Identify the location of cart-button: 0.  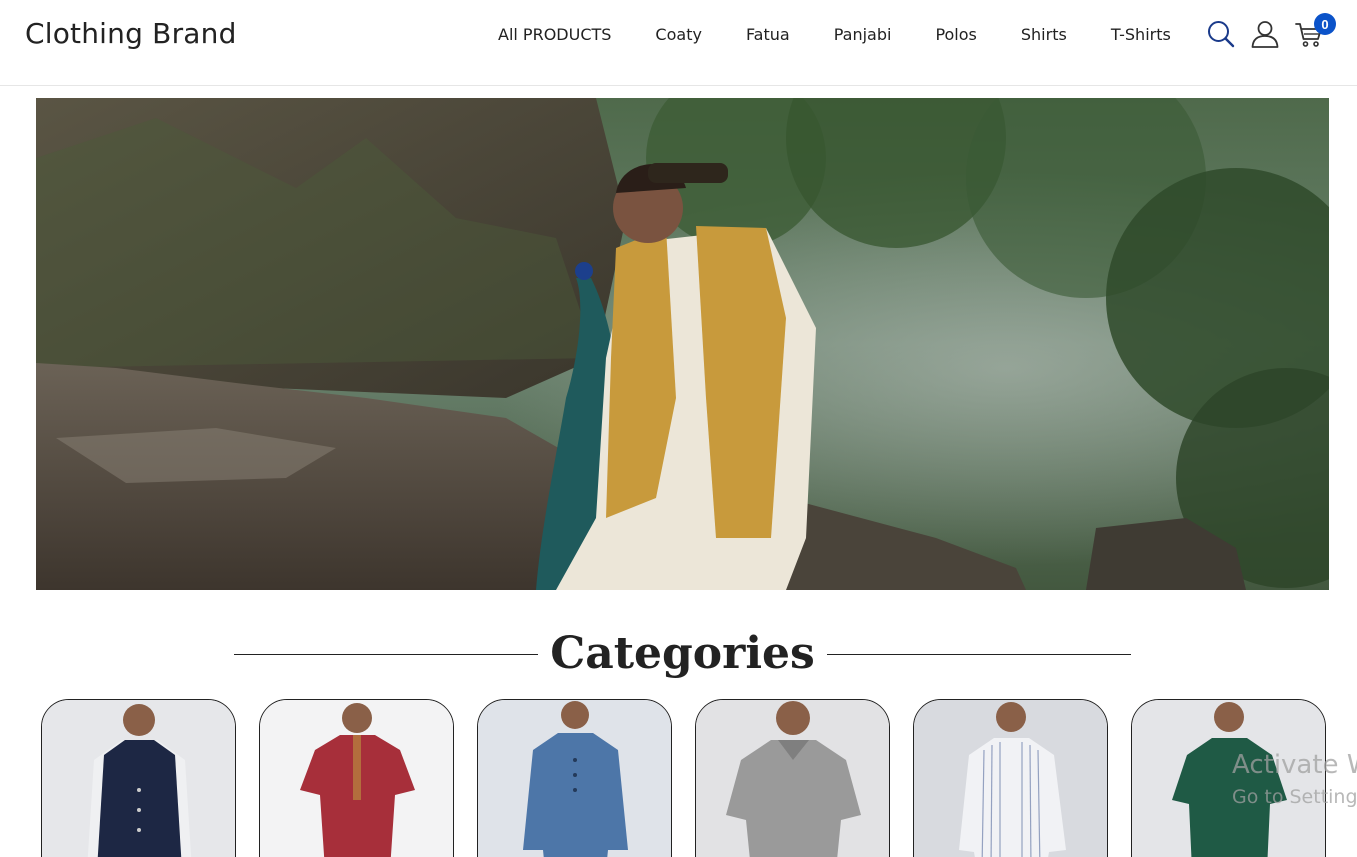
(1315, 31).